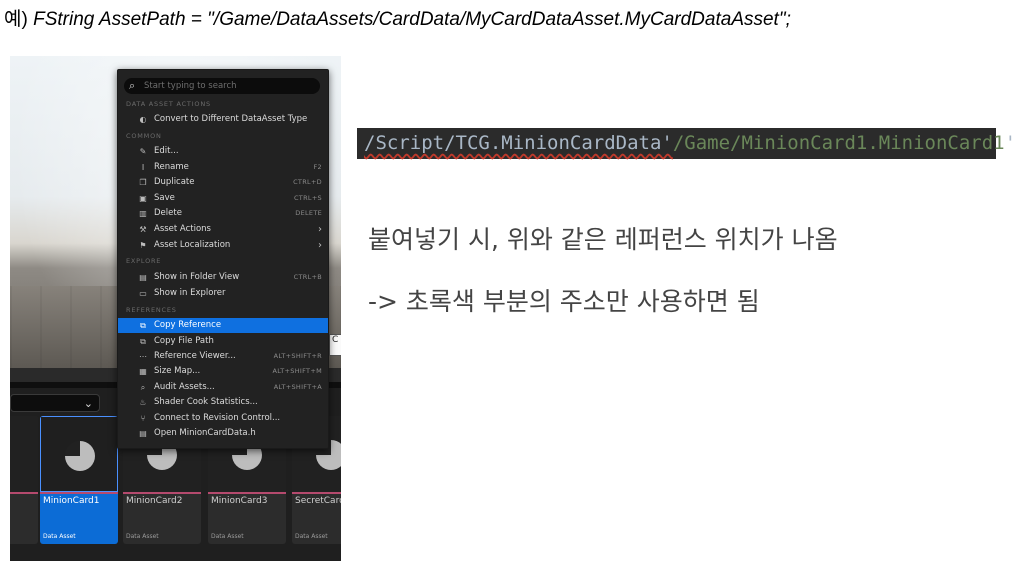 The width and height of the screenshot is (1021, 571). What do you see at coordinates (518, 143) in the screenshot?
I see `reference-class-path: /Script/TCG.MinionCardData'` at bounding box center [518, 143].